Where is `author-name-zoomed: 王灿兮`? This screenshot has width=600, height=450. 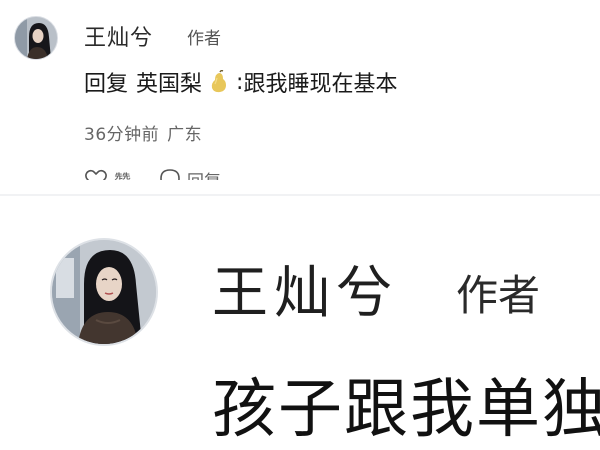 author-name-zoomed: 王灿兮 is located at coordinates (305, 288).